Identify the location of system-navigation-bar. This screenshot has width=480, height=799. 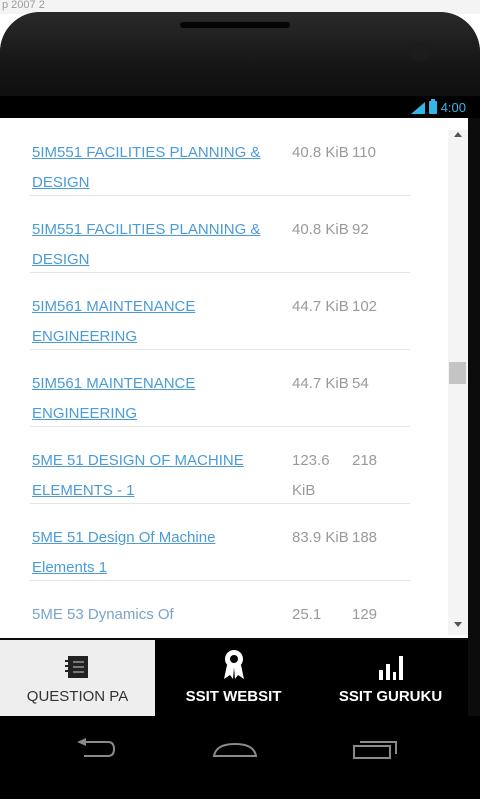
(240, 757).